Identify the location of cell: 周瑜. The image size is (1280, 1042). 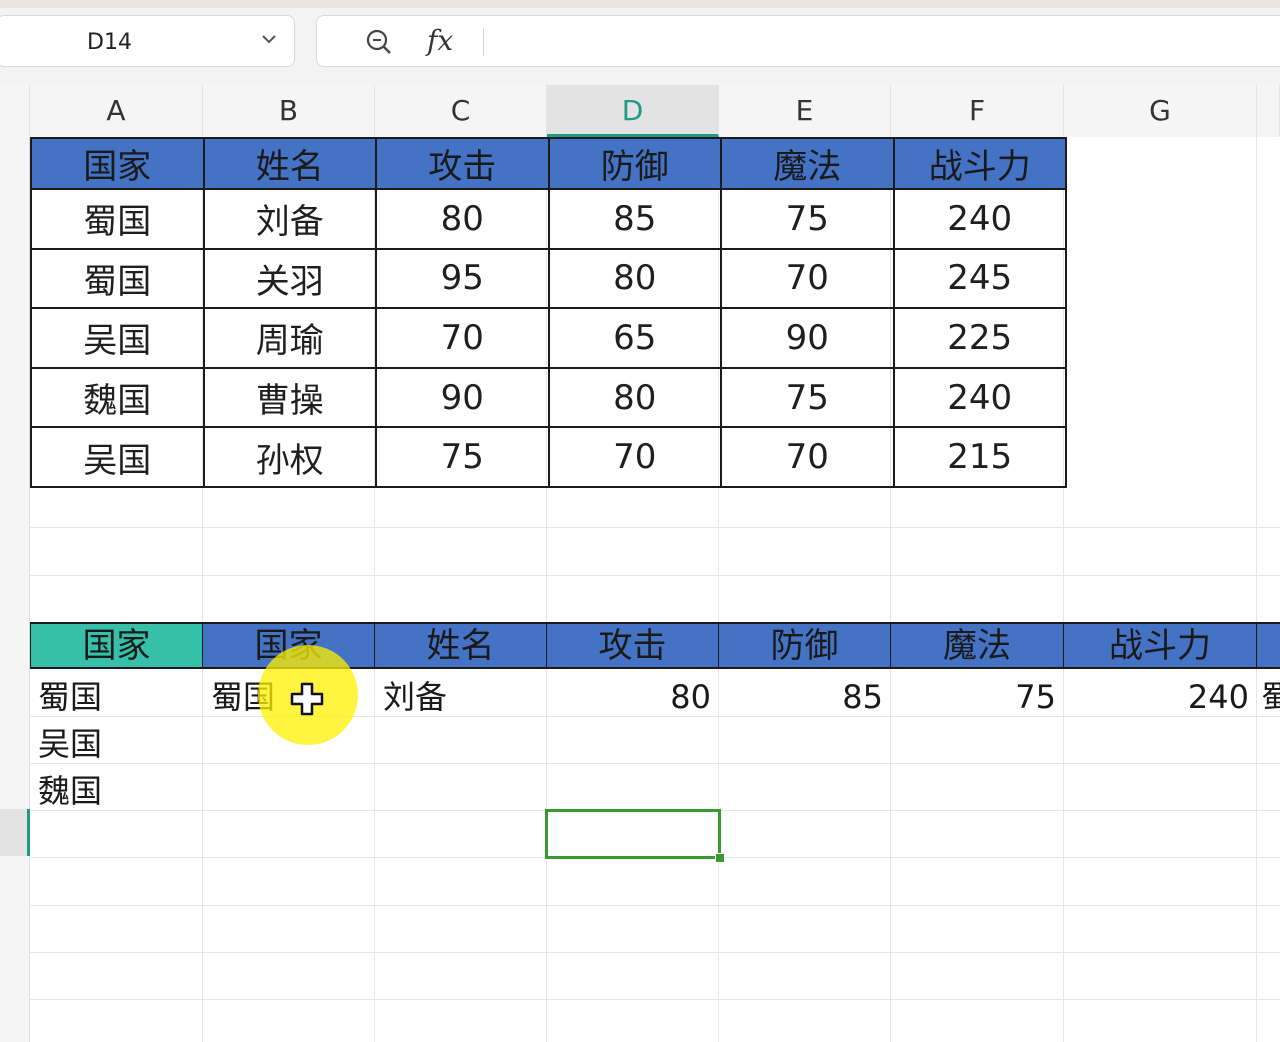
(289, 338).